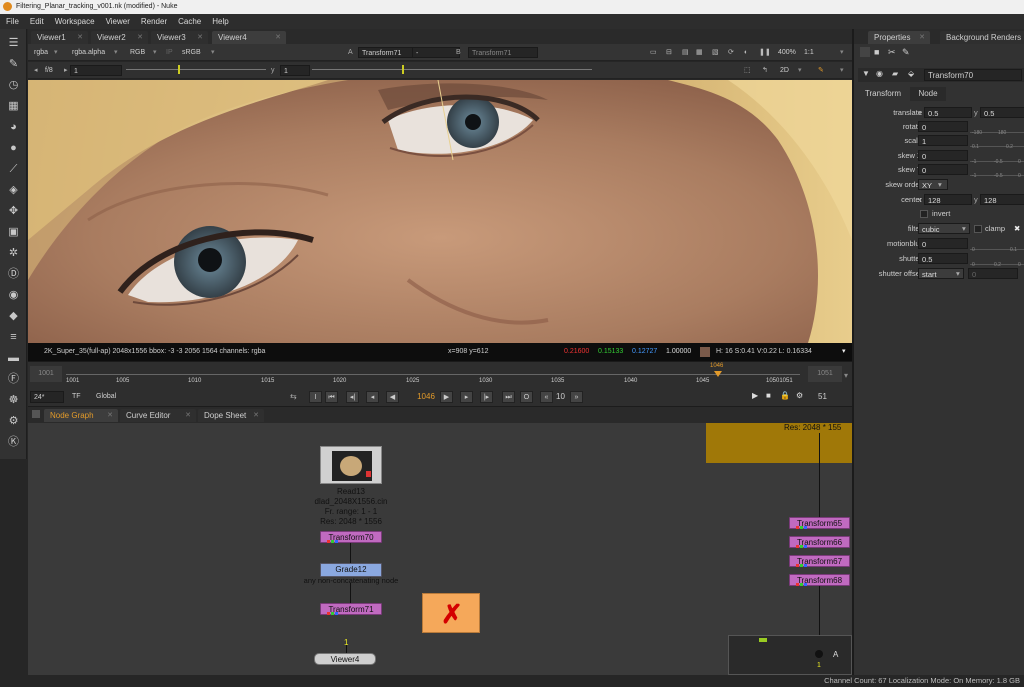  Describe the element at coordinates (746, 52) in the screenshot. I see `update-icon: ◐` at that location.